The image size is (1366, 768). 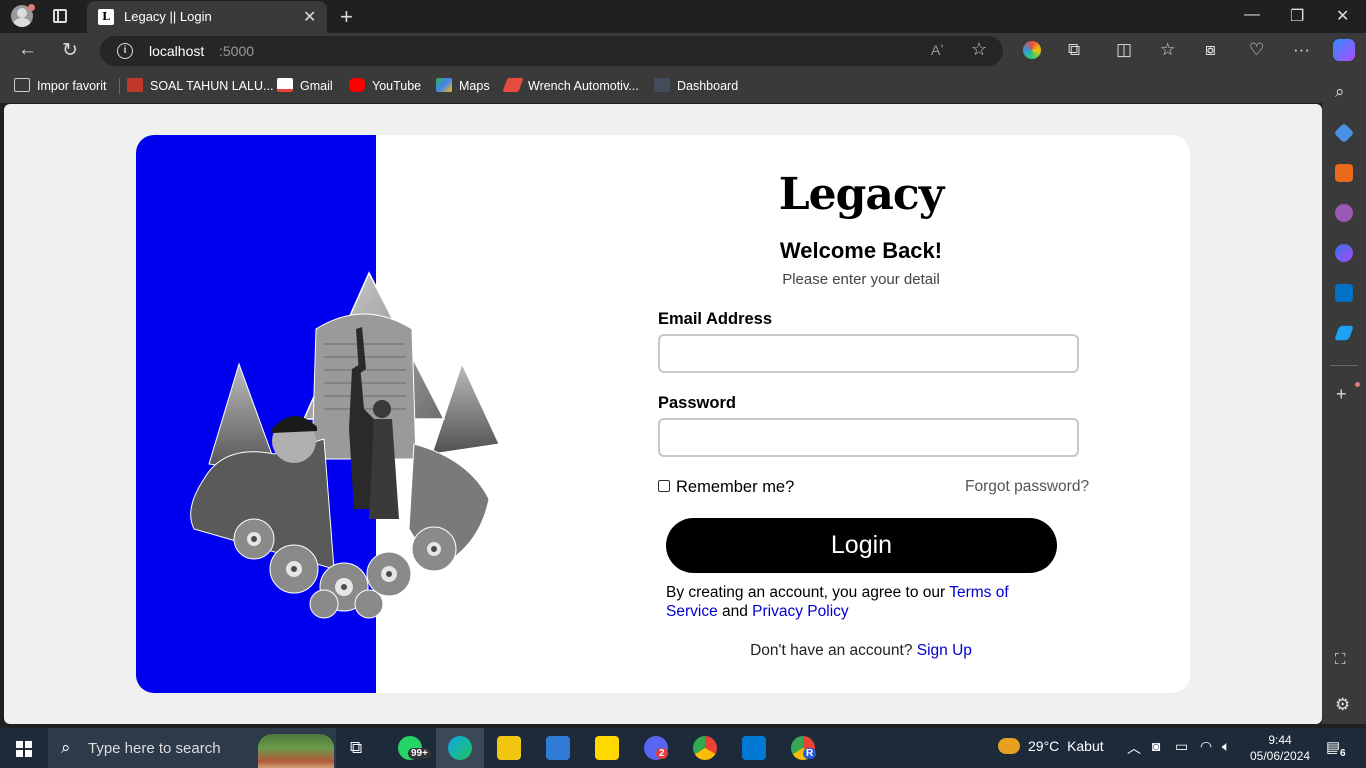 What do you see at coordinates (754, 748) in the screenshot?
I see `vscode-icon` at bounding box center [754, 748].